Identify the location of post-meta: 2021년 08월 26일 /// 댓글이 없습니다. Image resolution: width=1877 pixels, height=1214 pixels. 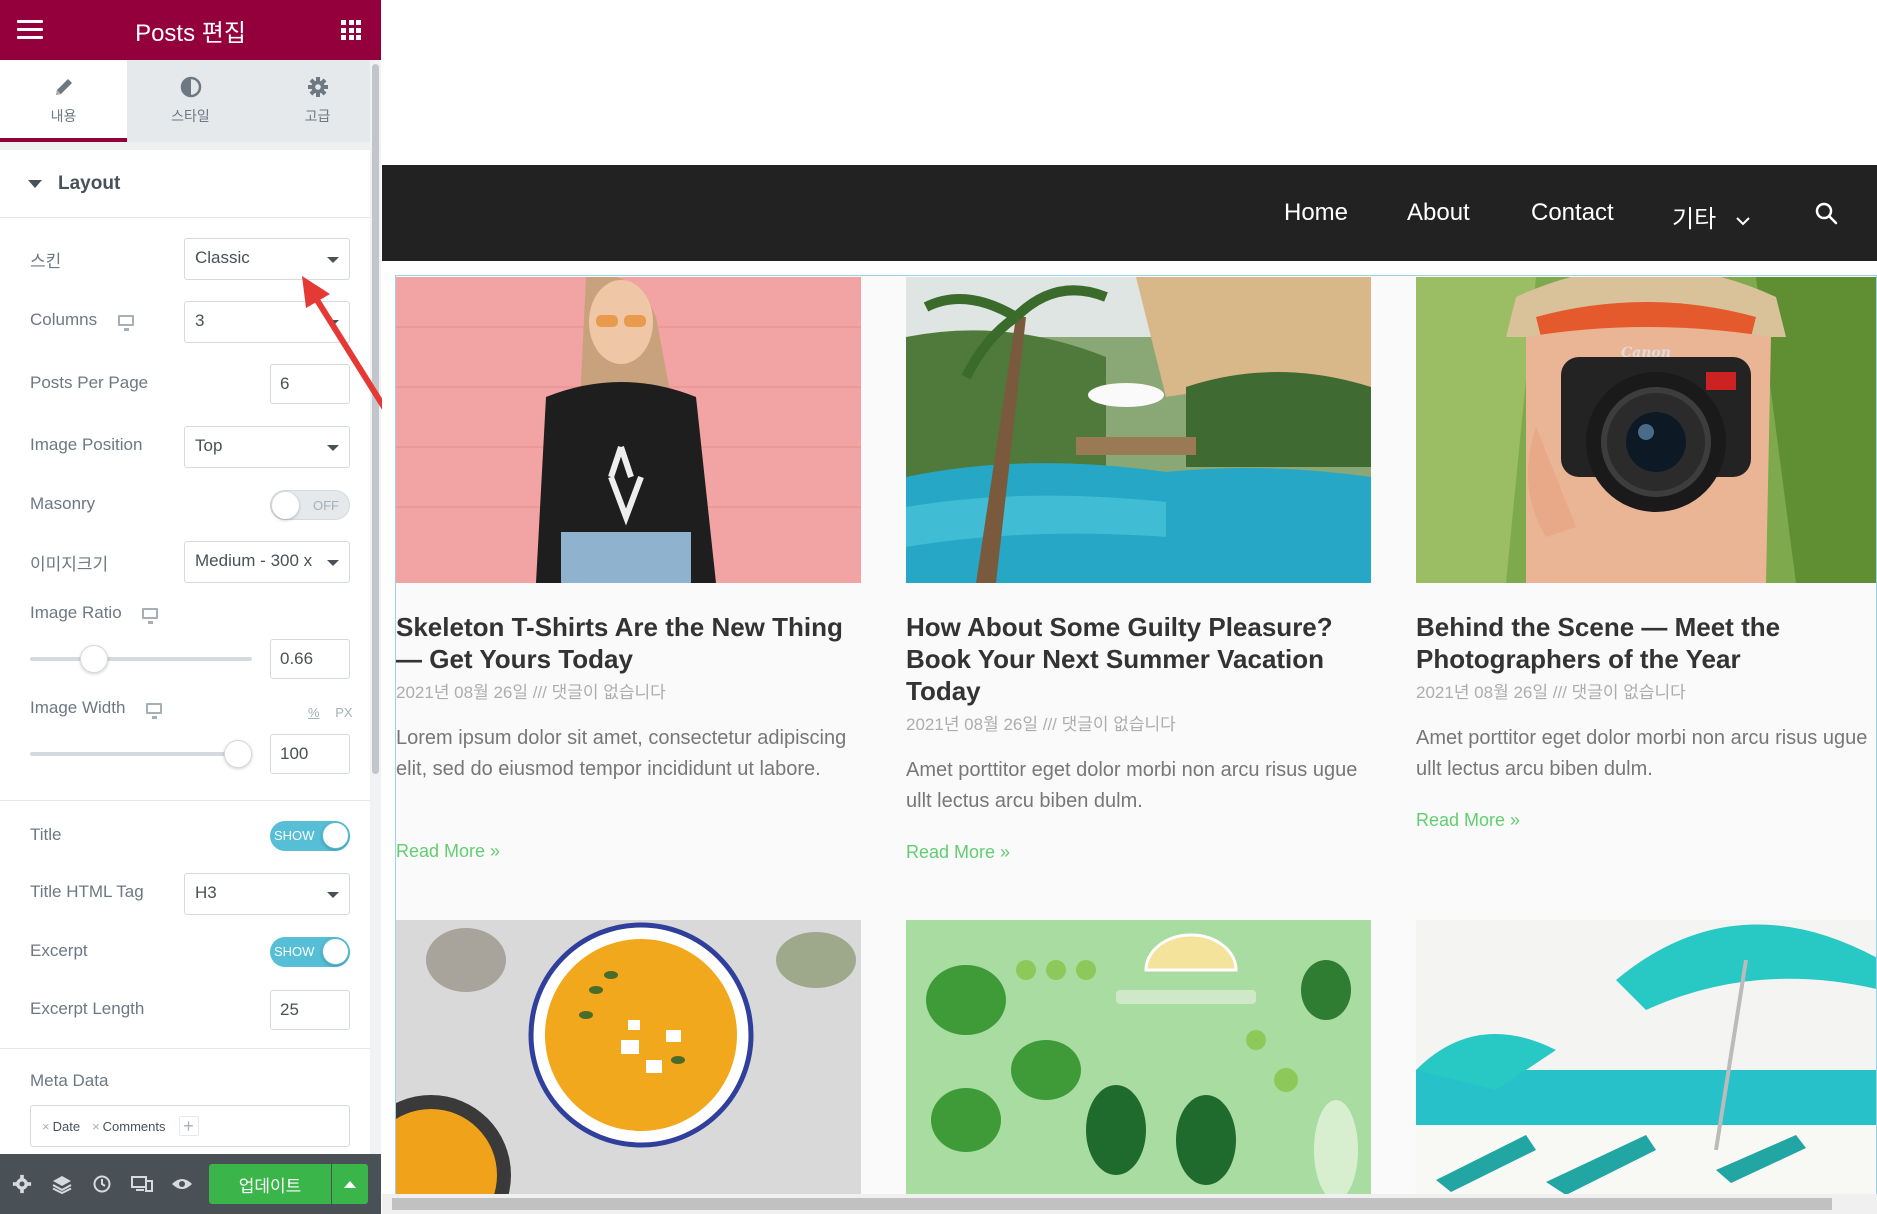
(531, 692).